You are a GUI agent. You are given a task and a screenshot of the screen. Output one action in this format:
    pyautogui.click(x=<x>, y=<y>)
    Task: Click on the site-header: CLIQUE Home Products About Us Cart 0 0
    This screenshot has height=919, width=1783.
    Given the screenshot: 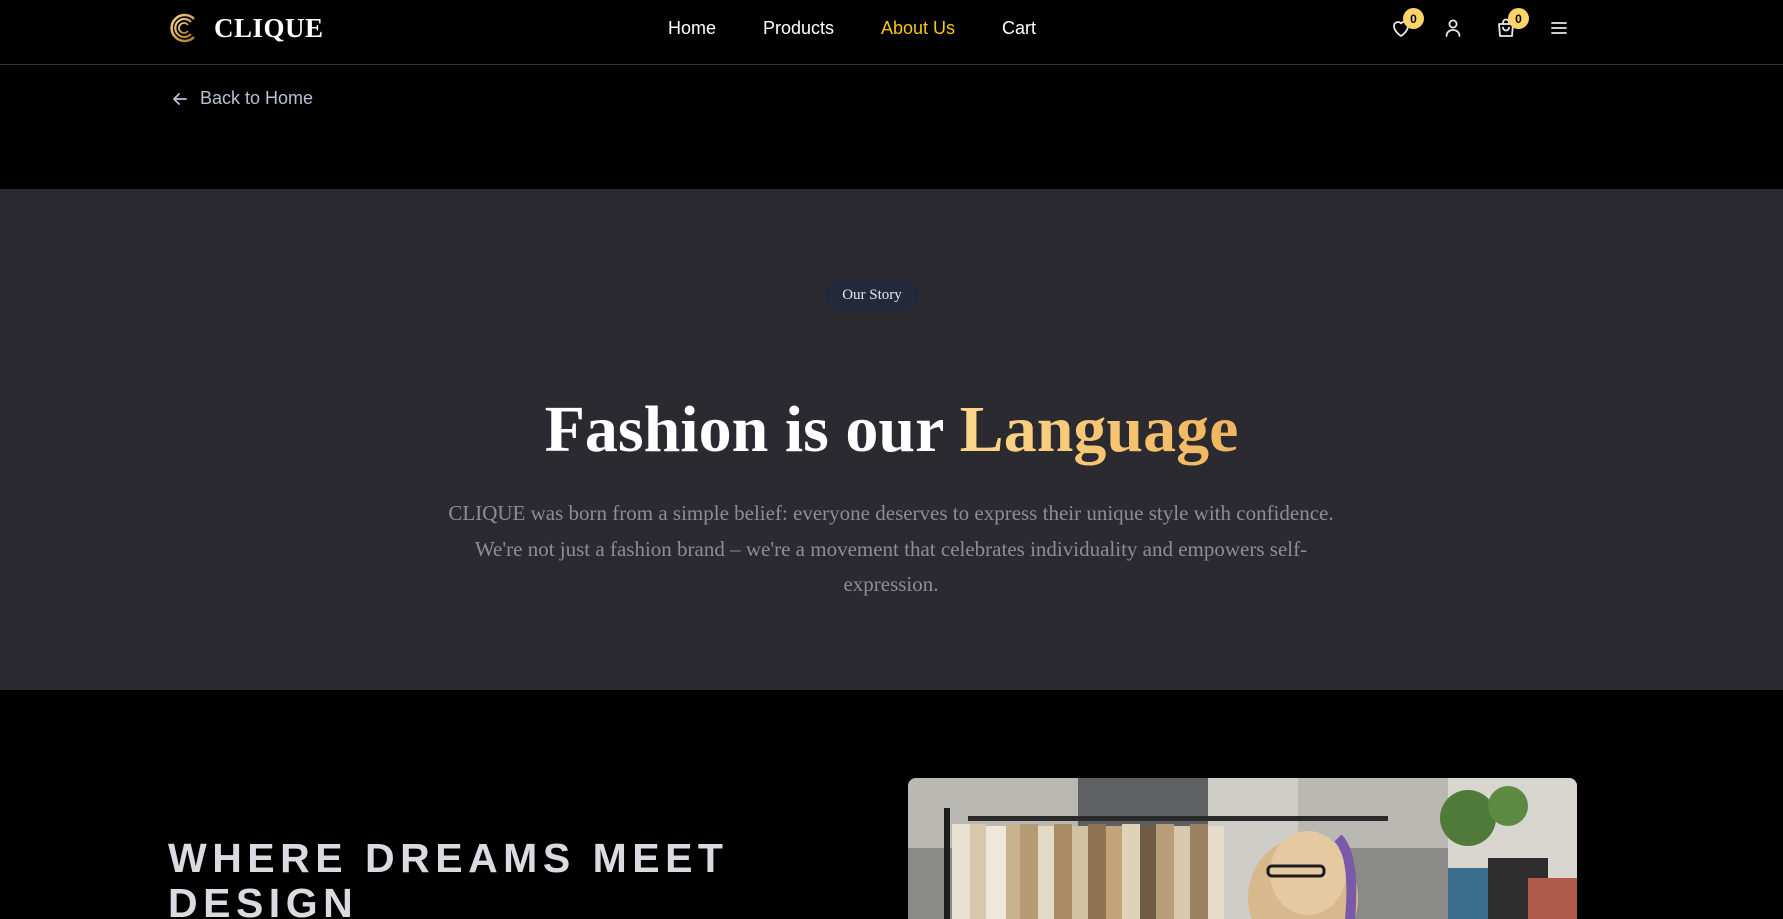 What is the action you would take?
    pyautogui.click(x=891, y=32)
    